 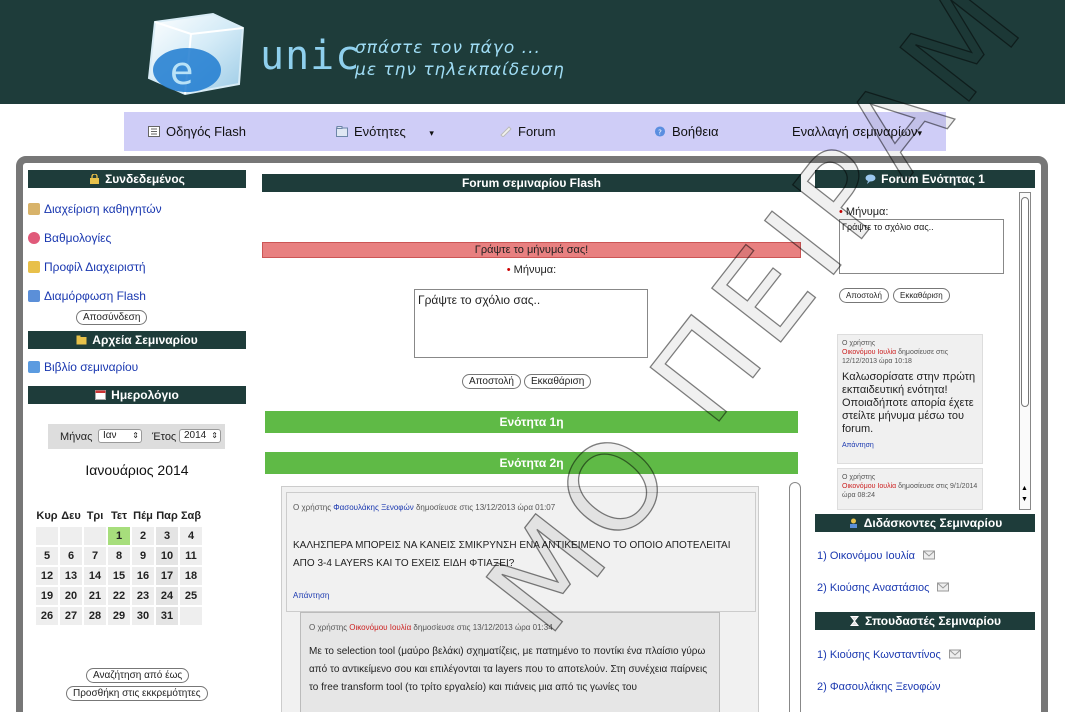 What do you see at coordinates (167, 616) in the screenshot?
I see `calendar-day: 31` at bounding box center [167, 616].